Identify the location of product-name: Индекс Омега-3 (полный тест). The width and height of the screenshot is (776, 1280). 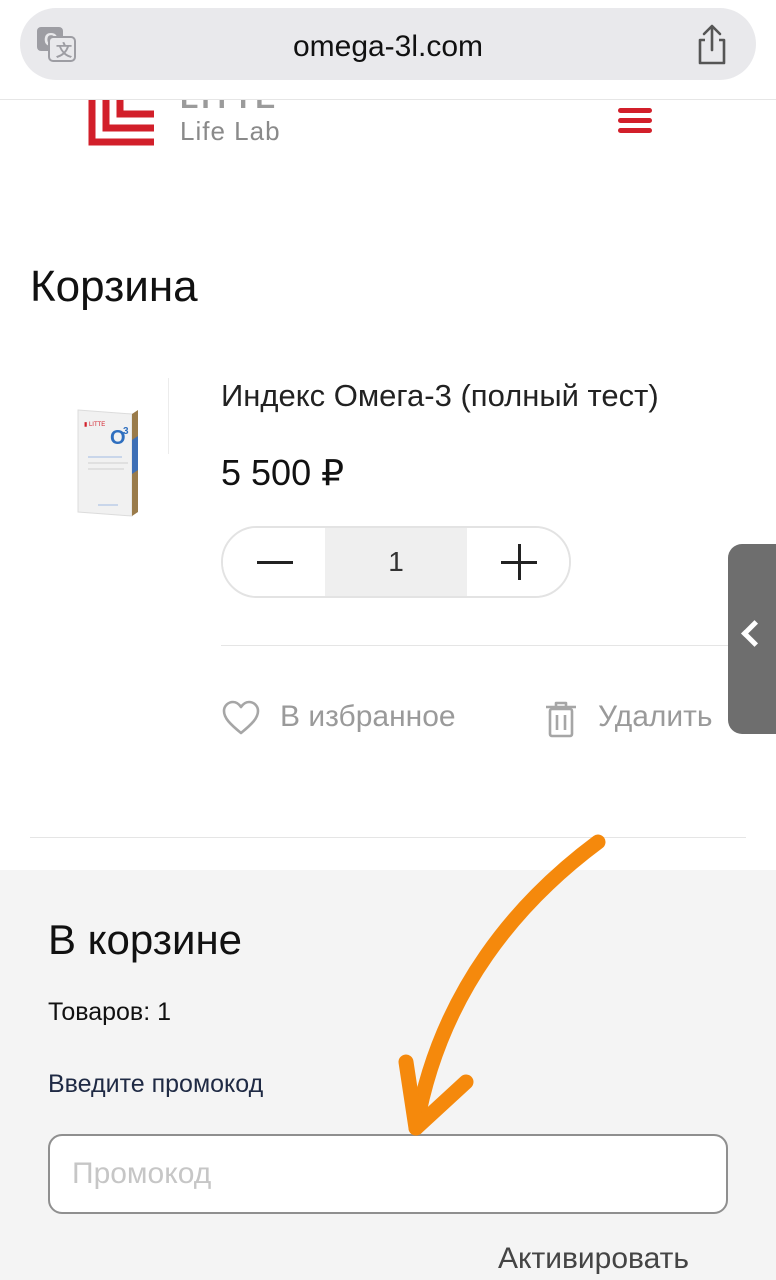
(440, 396).